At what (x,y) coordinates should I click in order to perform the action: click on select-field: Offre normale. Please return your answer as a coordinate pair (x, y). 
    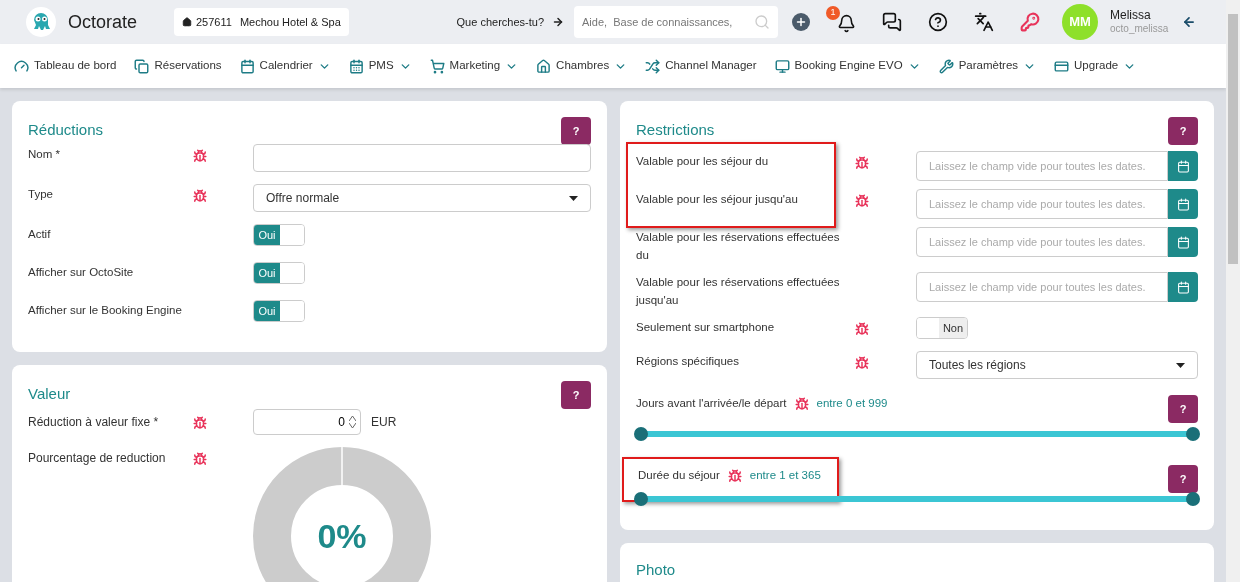
    Looking at the image, I should click on (422, 198).